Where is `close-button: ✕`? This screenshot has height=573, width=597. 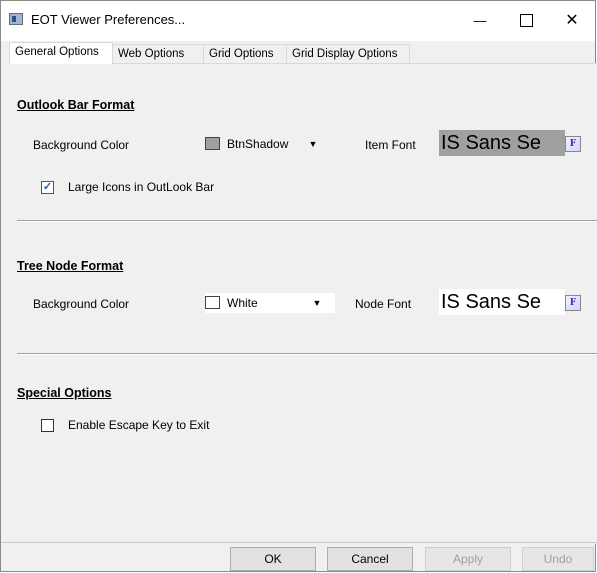 close-button: ✕ is located at coordinates (572, 20).